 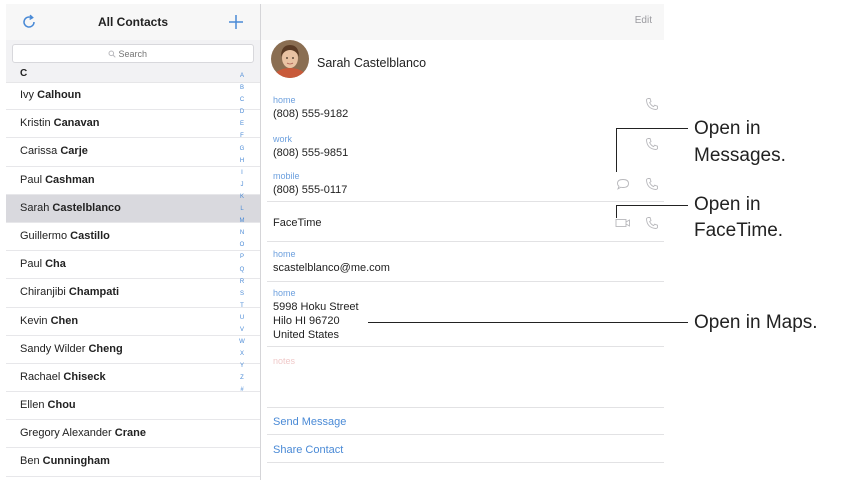 What do you see at coordinates (61, 405) in the screenshot?
I see `contact-last-name: Chou` at bounding box center [61, 405].